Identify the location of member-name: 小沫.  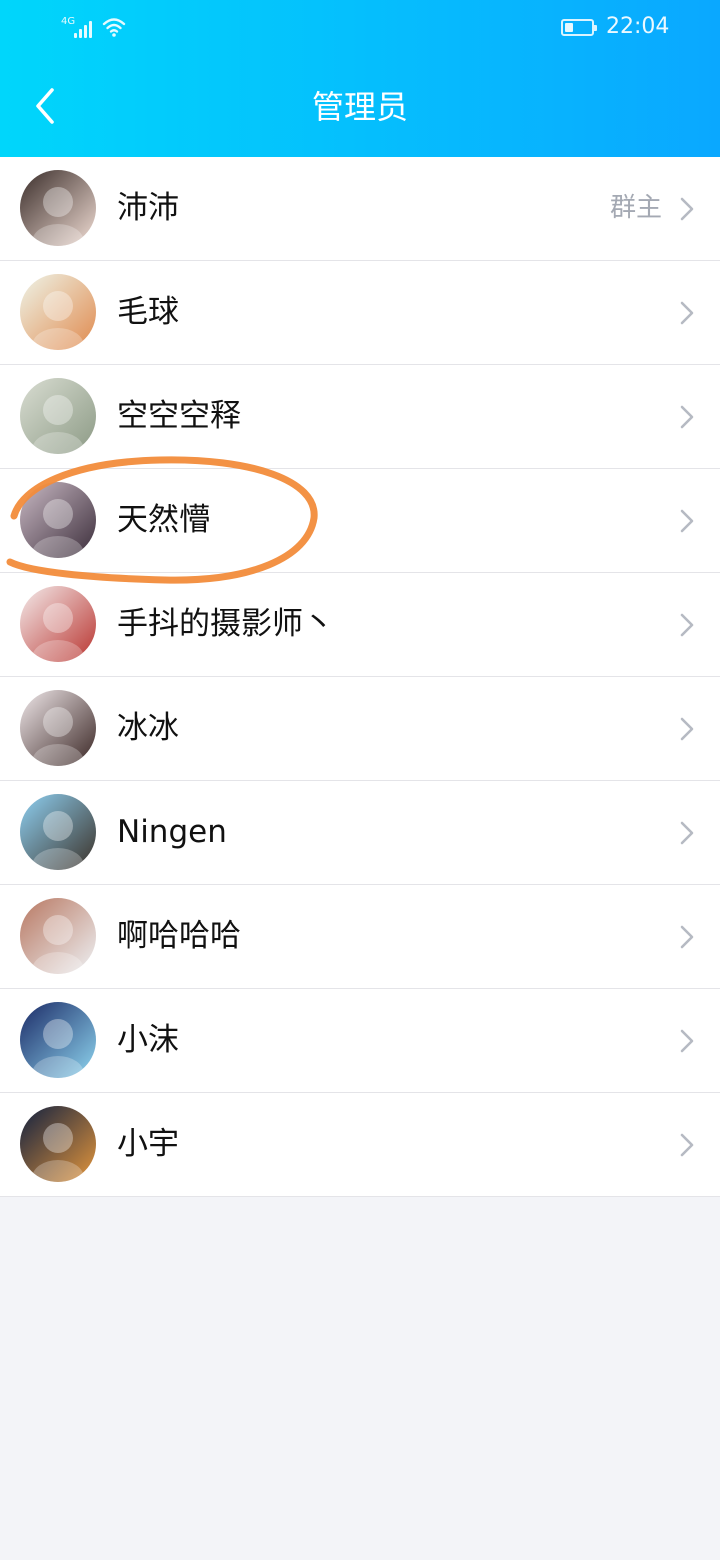
(148, 1040).